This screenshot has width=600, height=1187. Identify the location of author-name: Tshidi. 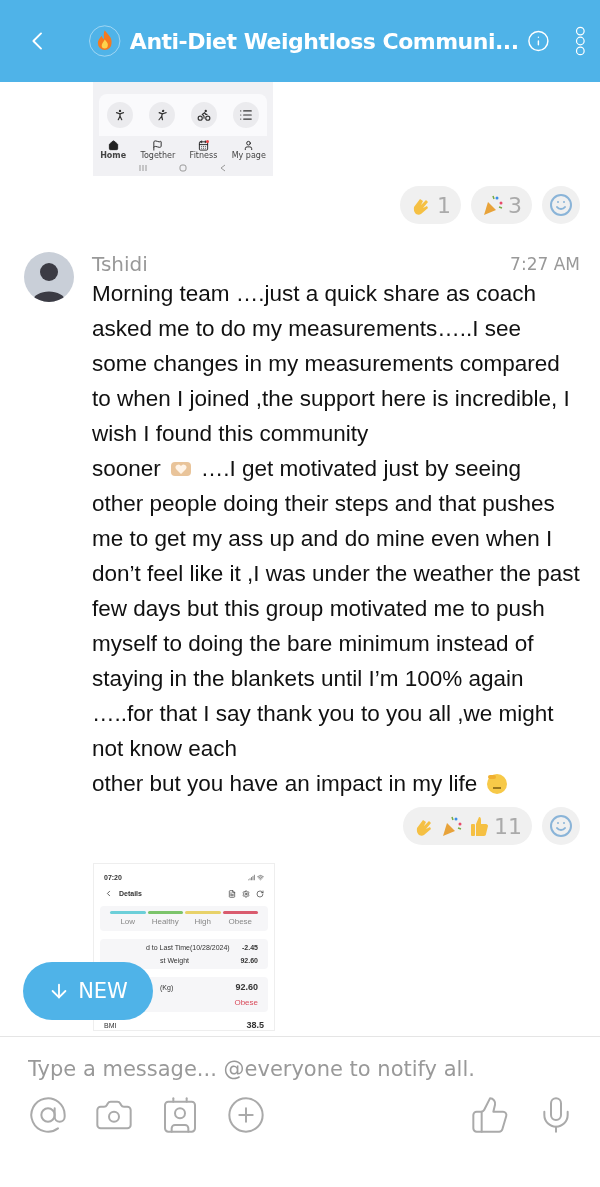
(120, 264).